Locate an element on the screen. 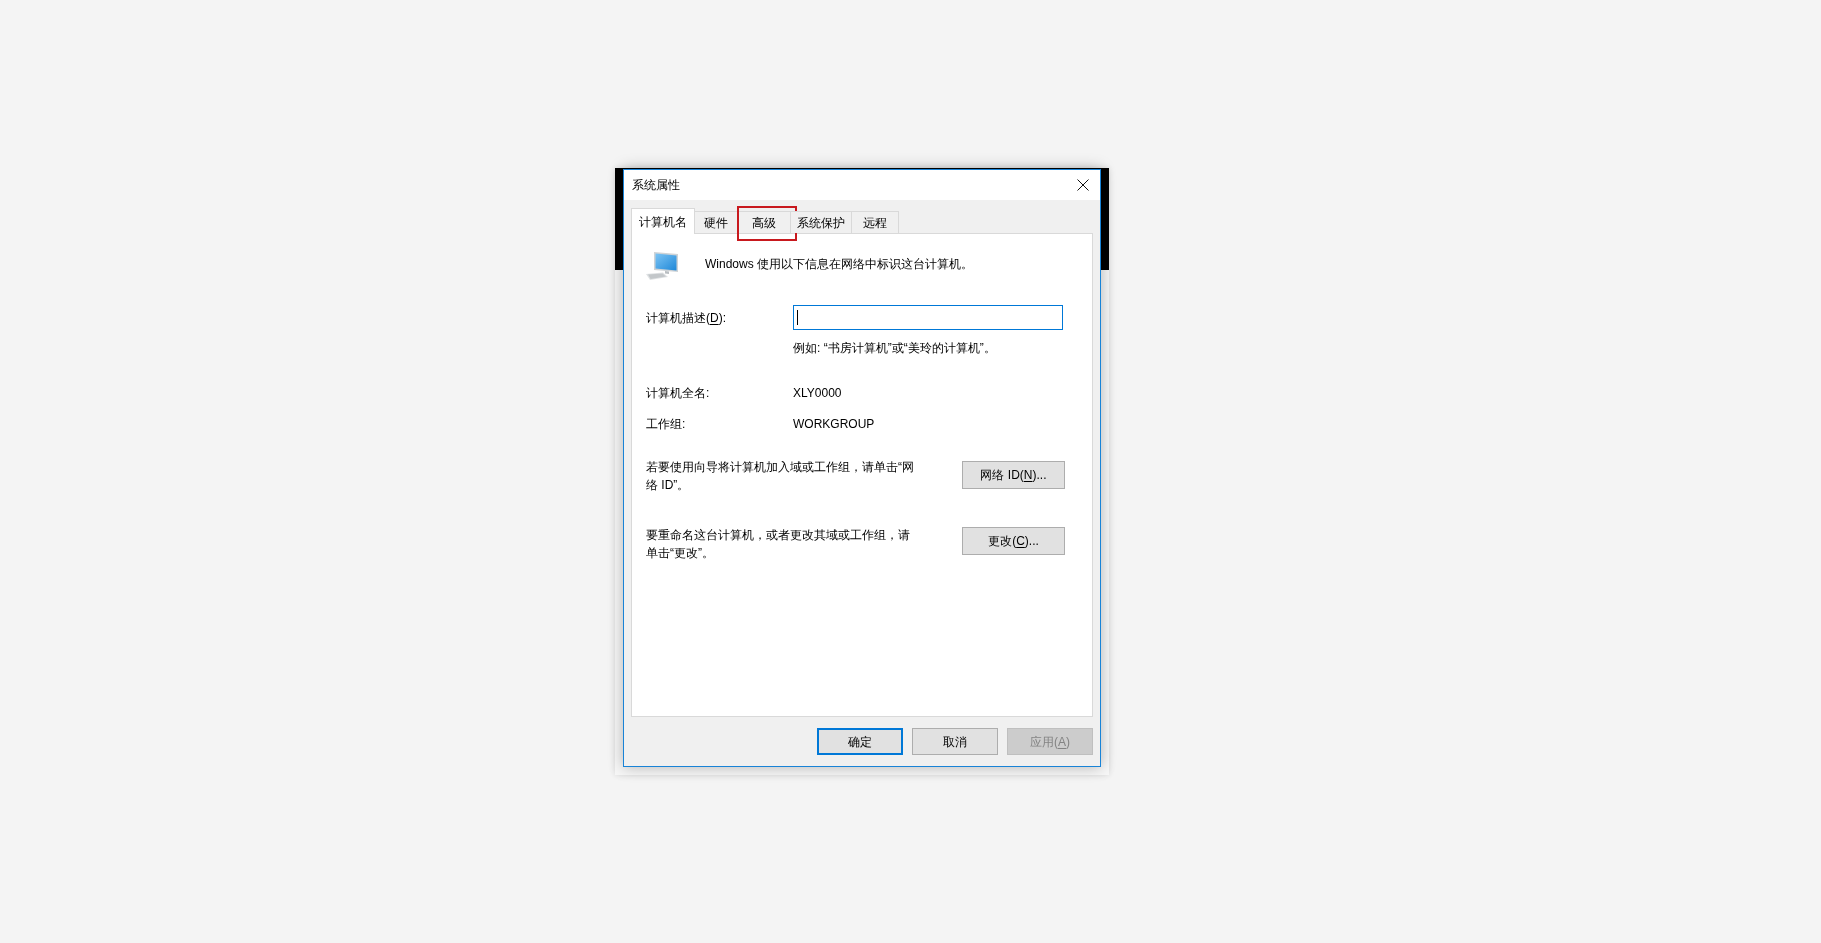 This screenshot has width=1821, height=943. text-cursor-icon is located at coordinates (797, 317).